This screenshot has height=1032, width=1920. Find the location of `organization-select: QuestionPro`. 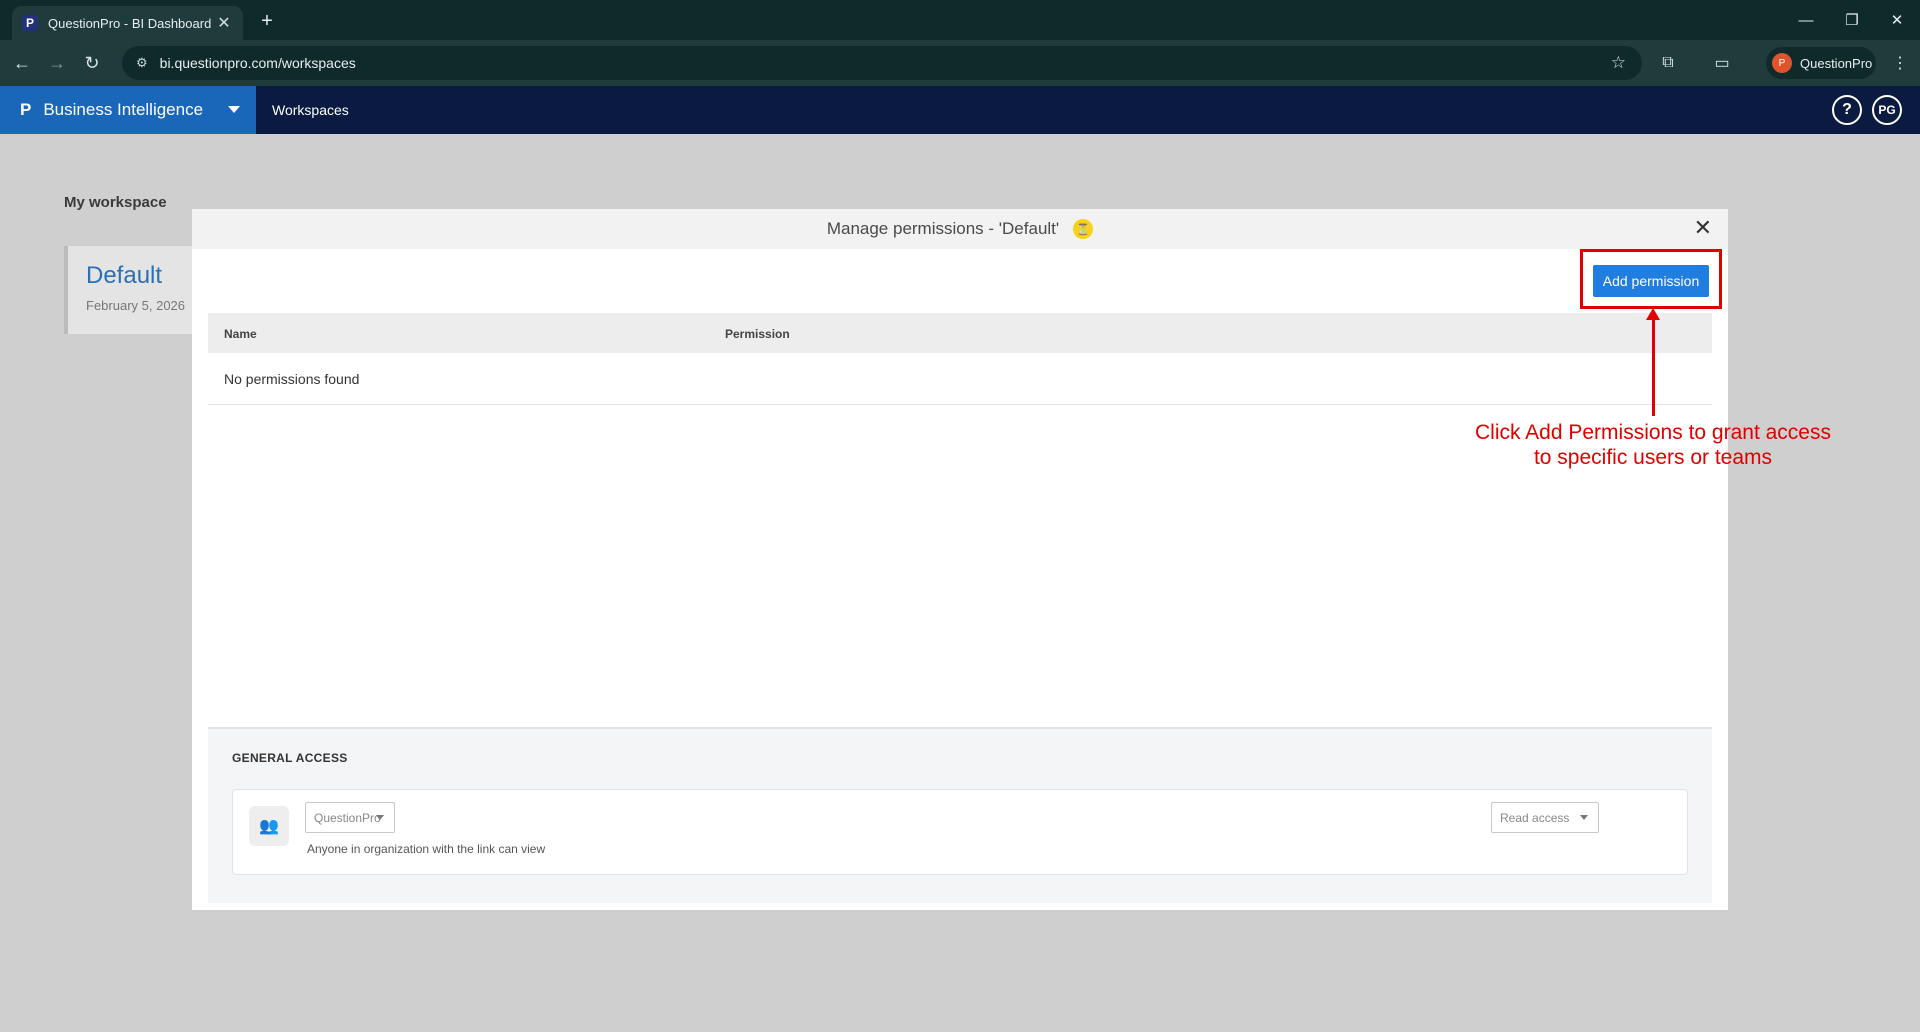

organization-select: QuestionPro is located at coordinates (350, 817).